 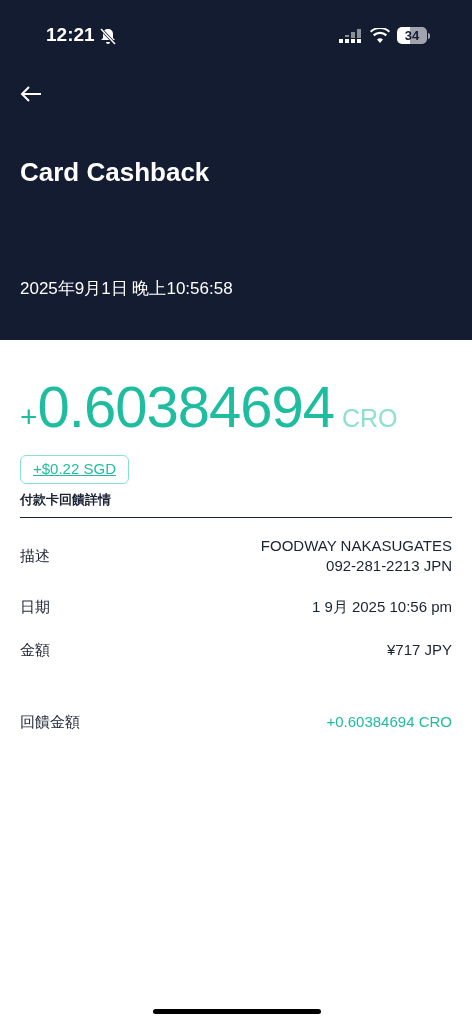 What do you see at coordinates (107, 35) in the screenshot?
I see `muted-bell-icon` at bounding box center [107, 35].